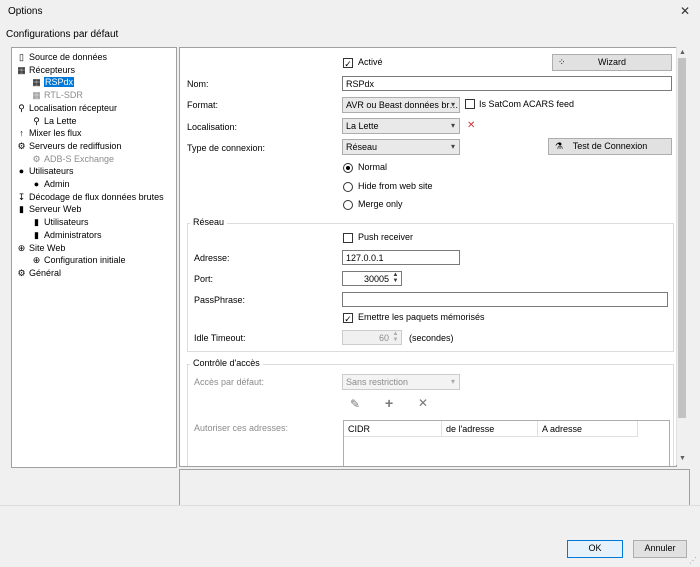 The height and width of the screenshot is (567, 700). I want to click on column-header: CIDR, so click(393, 429).